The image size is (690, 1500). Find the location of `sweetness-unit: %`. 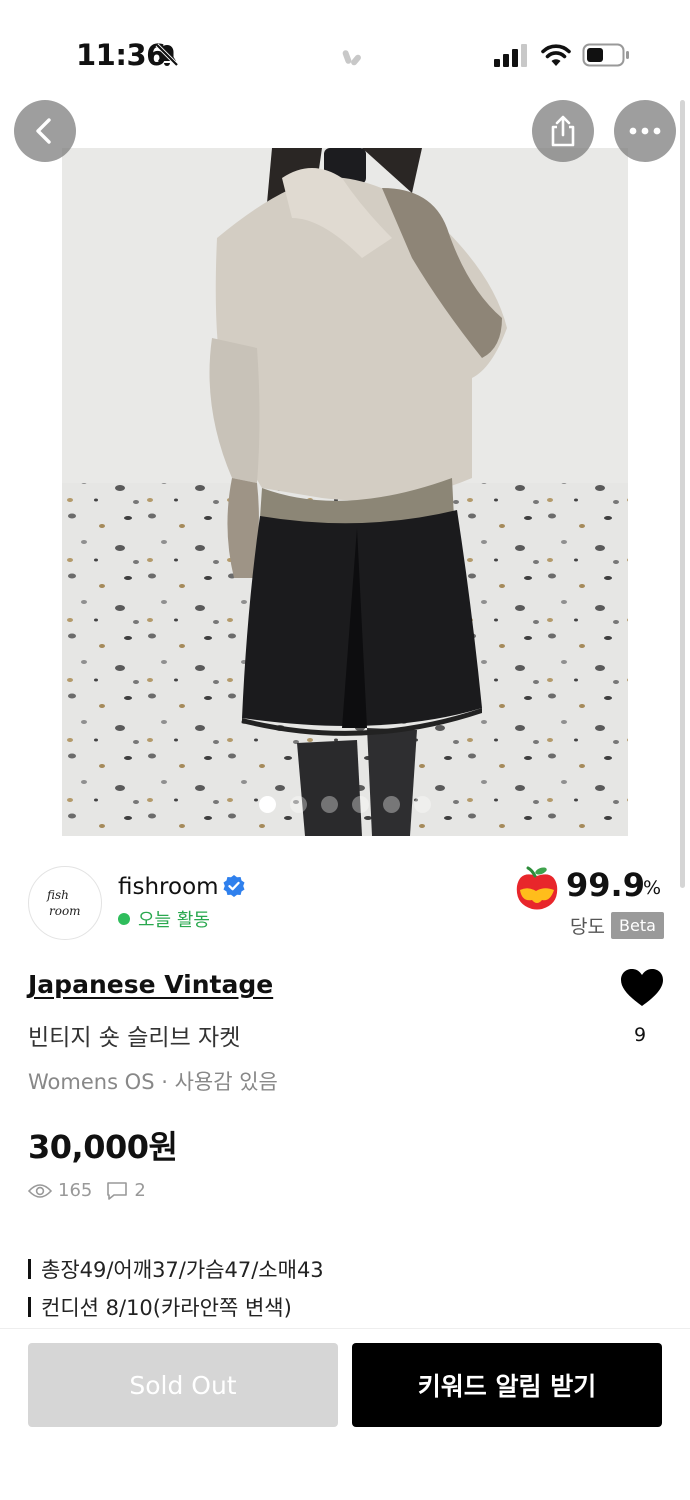

sweetness-unit: % is located at coordinates (652, 888).